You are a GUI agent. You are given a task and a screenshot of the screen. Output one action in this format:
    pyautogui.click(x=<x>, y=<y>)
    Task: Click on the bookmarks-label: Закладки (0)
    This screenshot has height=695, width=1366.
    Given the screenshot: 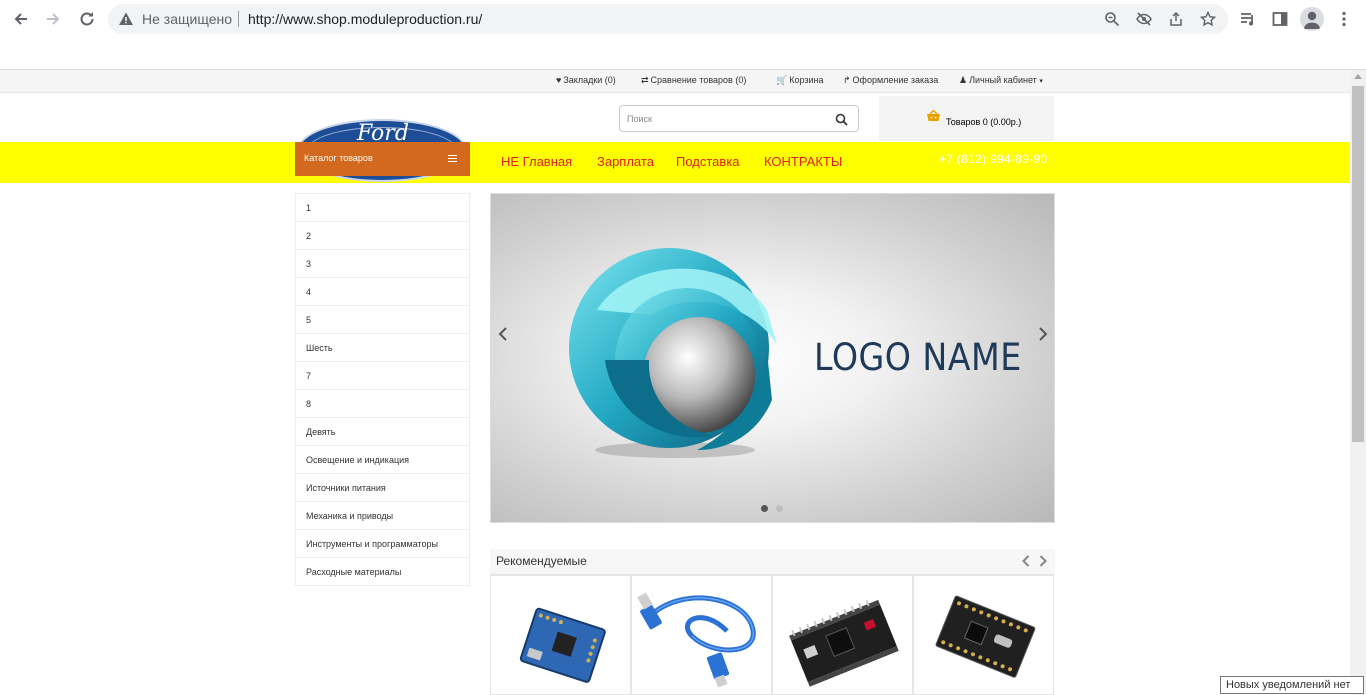 What is the action you would take?
    pyautogui.click(x=589, y=80)
    